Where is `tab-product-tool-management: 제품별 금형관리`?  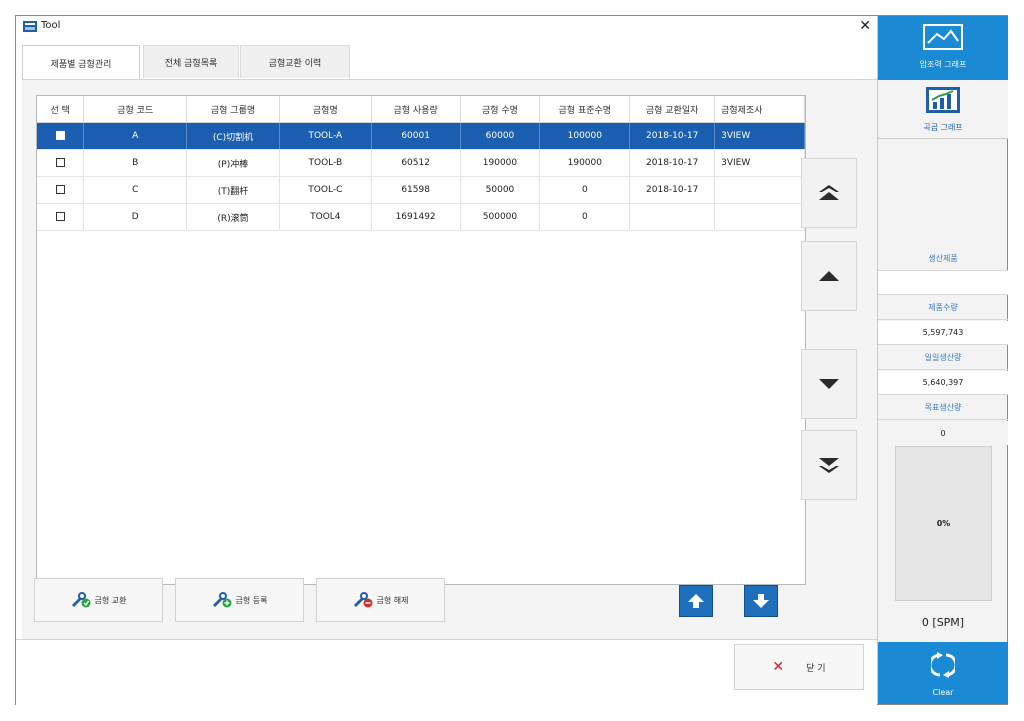 tab-product-tool-management: 제품별 금형관리 is located at coordinates (81, 62).